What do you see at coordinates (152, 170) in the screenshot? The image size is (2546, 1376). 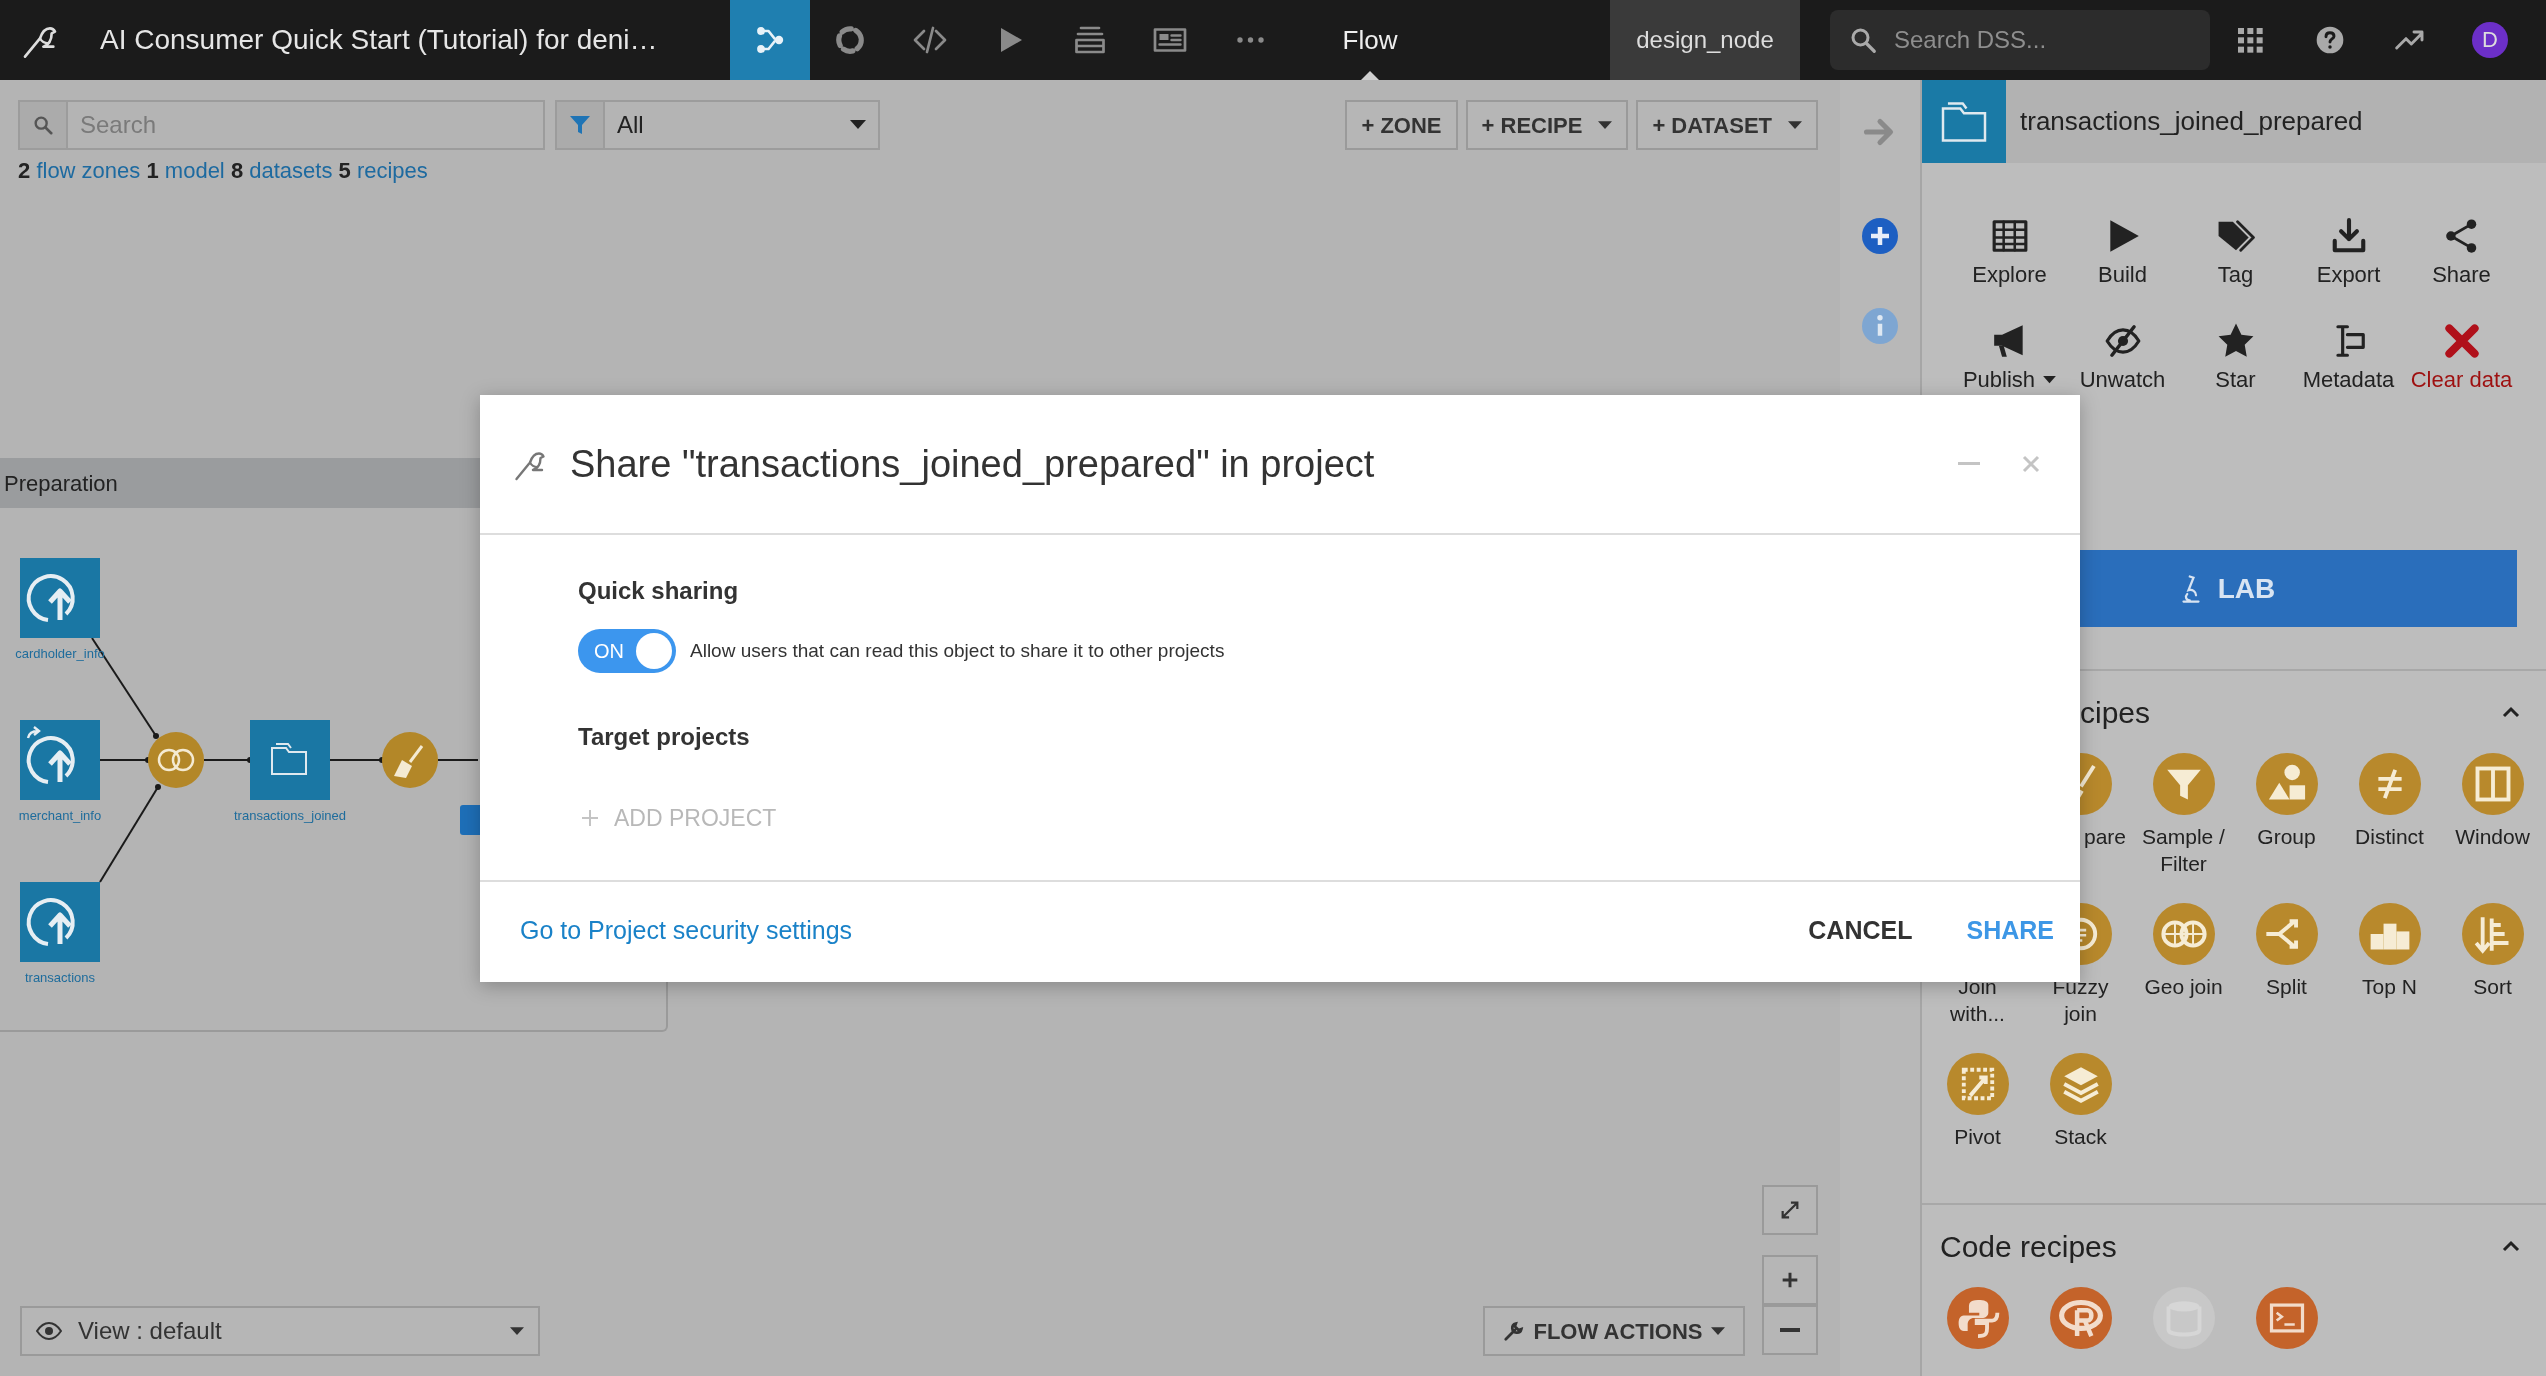 I see `count: 1` at bounding box center [152, 170].